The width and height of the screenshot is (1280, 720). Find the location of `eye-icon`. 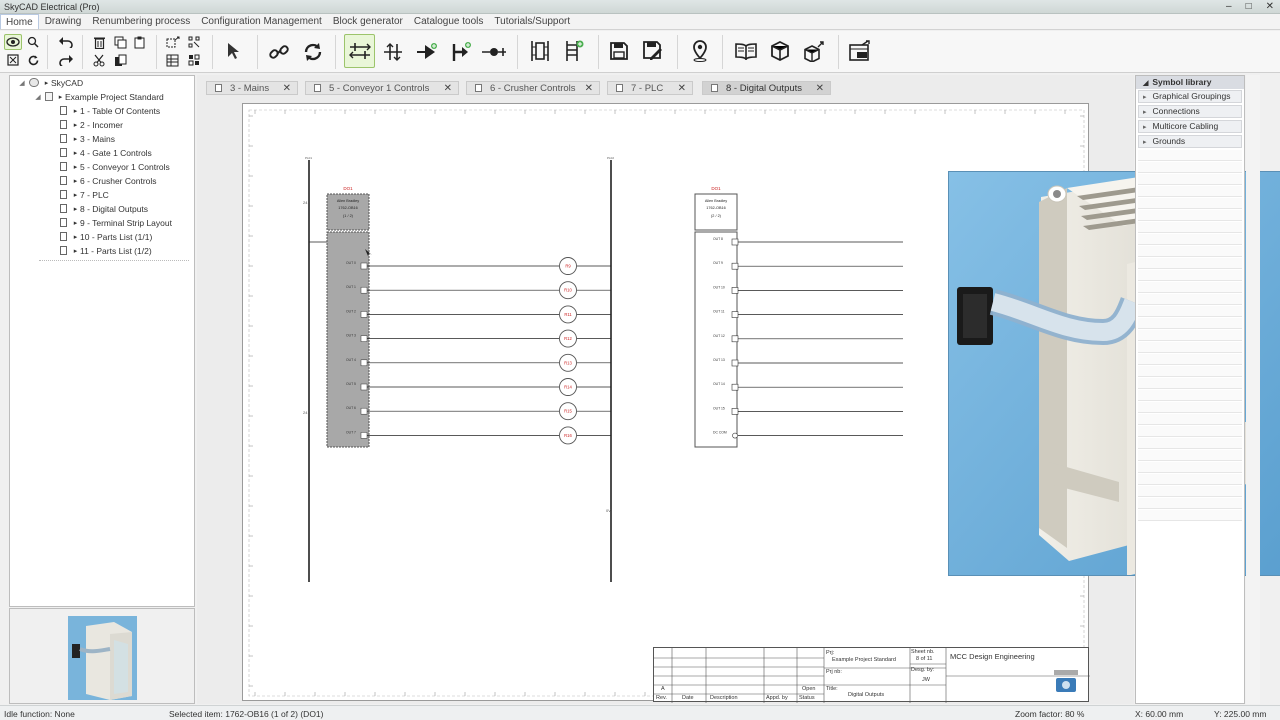

eye-icon is located at coordinates (13, 42).